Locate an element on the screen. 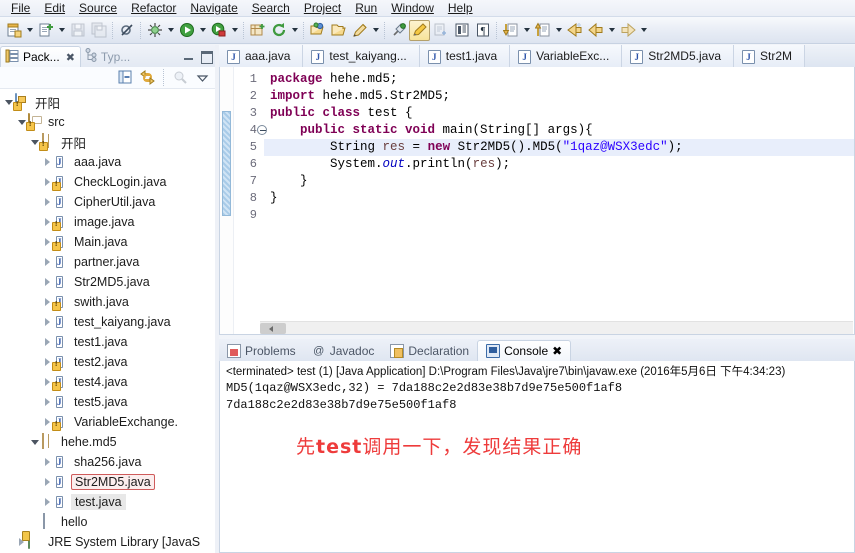 This screenshot has width=855, height=553. refresh-icon is located at coordinates (278, 30).